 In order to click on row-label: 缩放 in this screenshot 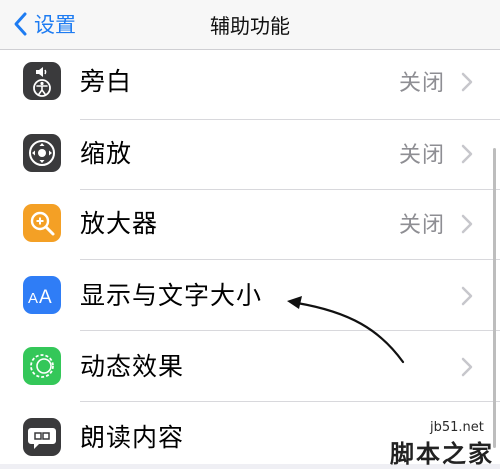, I will do `click(106, 153)`.